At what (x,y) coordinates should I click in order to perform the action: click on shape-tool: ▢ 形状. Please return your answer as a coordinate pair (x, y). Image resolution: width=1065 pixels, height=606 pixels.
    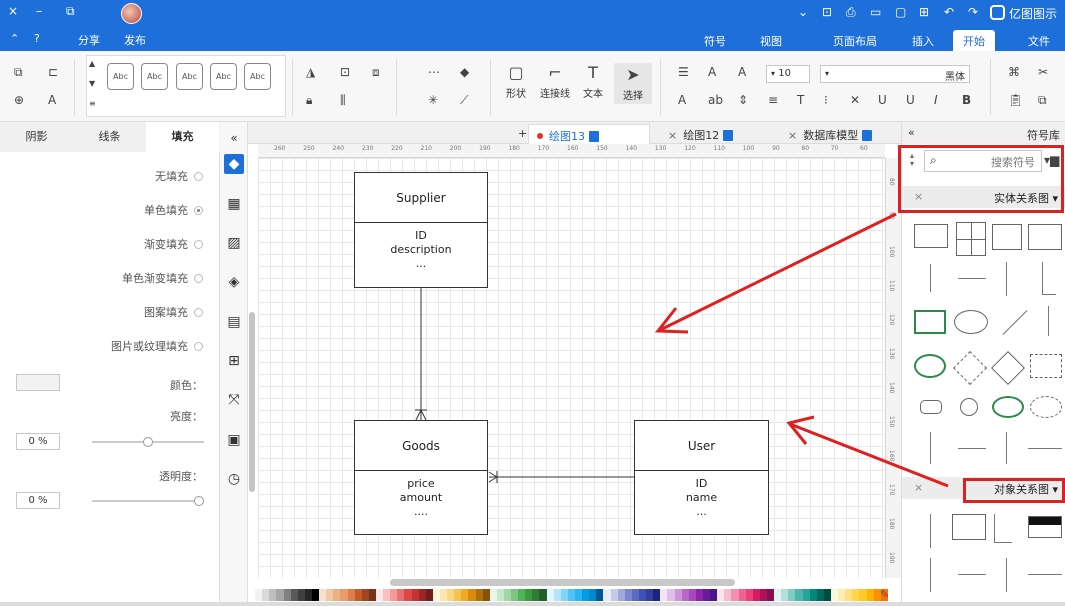
    Looking at the image, I should click on (516, 81).